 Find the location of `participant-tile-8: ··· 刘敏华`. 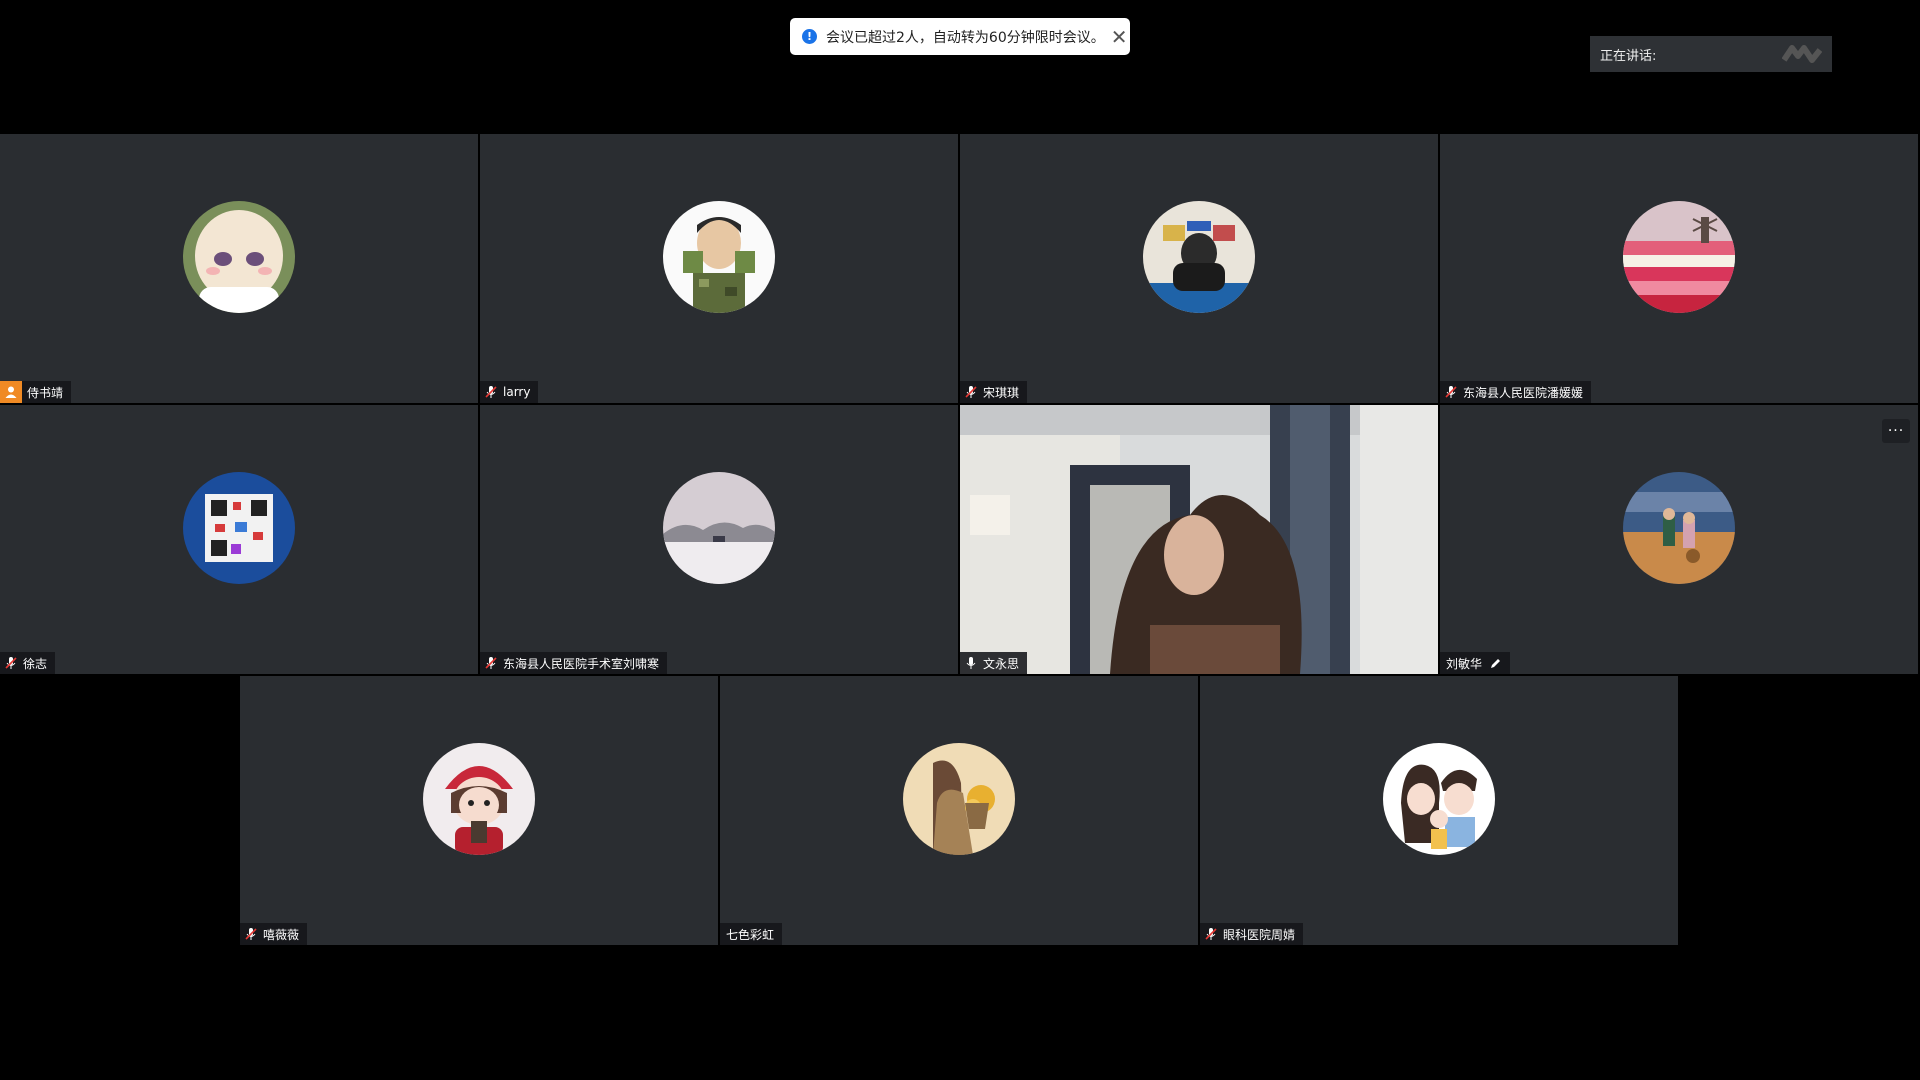

participant-tile-8: ··· 刘敏华 is located at coordinates (1679, 539).